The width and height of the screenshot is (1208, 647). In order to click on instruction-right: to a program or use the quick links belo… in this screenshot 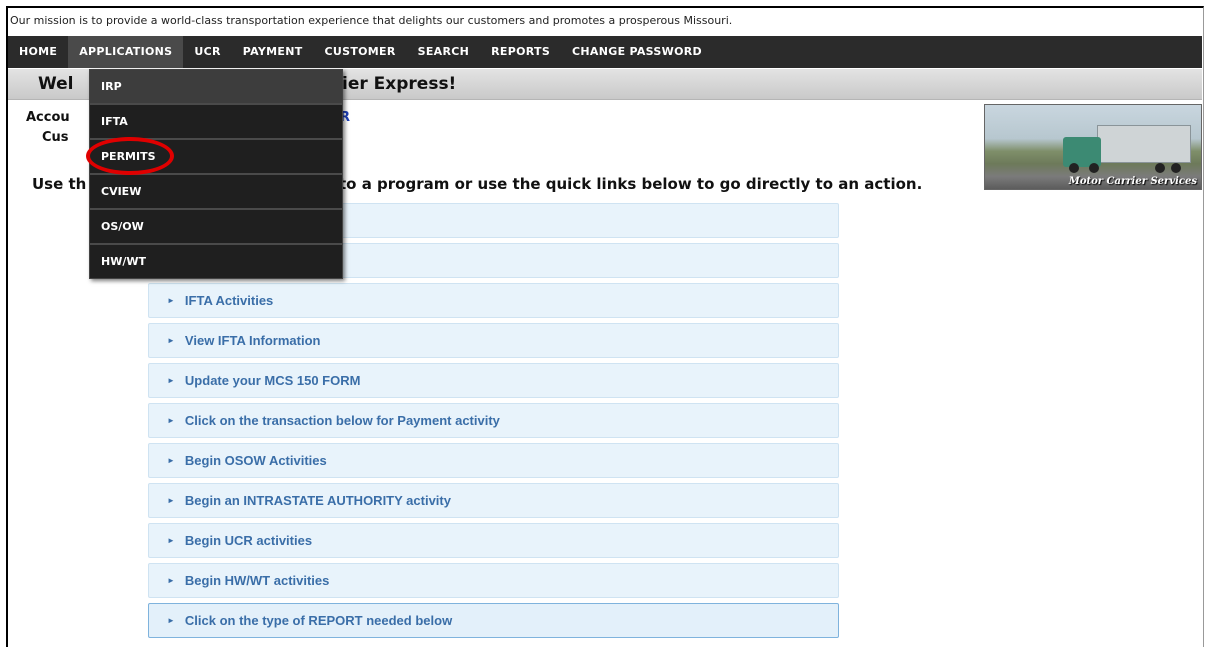, I will do `click(631, 184)`.